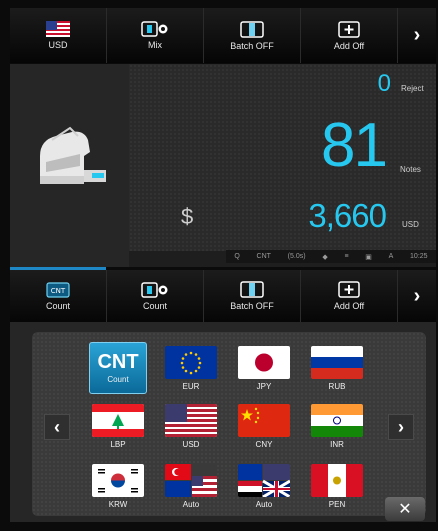  What do you see at coordinates (263, 256) in the screenshot?
I see `status-mode: CNT` at bounding box center [263, 256].